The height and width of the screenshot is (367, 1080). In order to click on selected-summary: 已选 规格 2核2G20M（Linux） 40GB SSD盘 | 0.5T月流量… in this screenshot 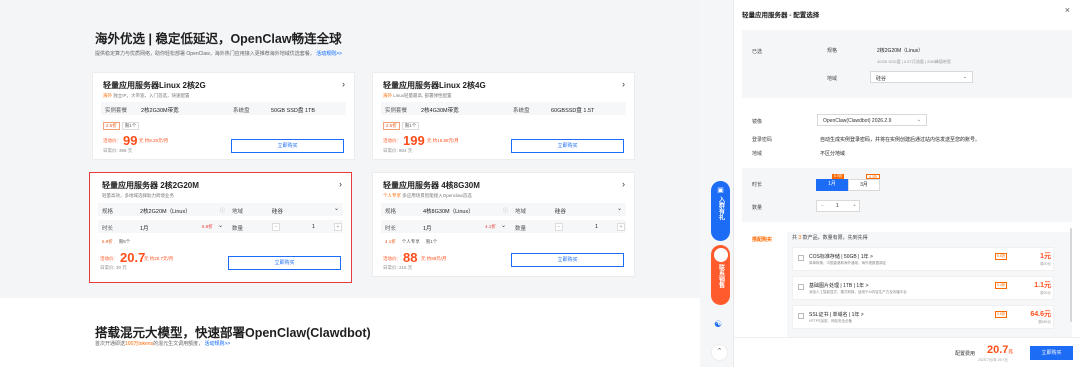, I will do `click(907, 64)`.